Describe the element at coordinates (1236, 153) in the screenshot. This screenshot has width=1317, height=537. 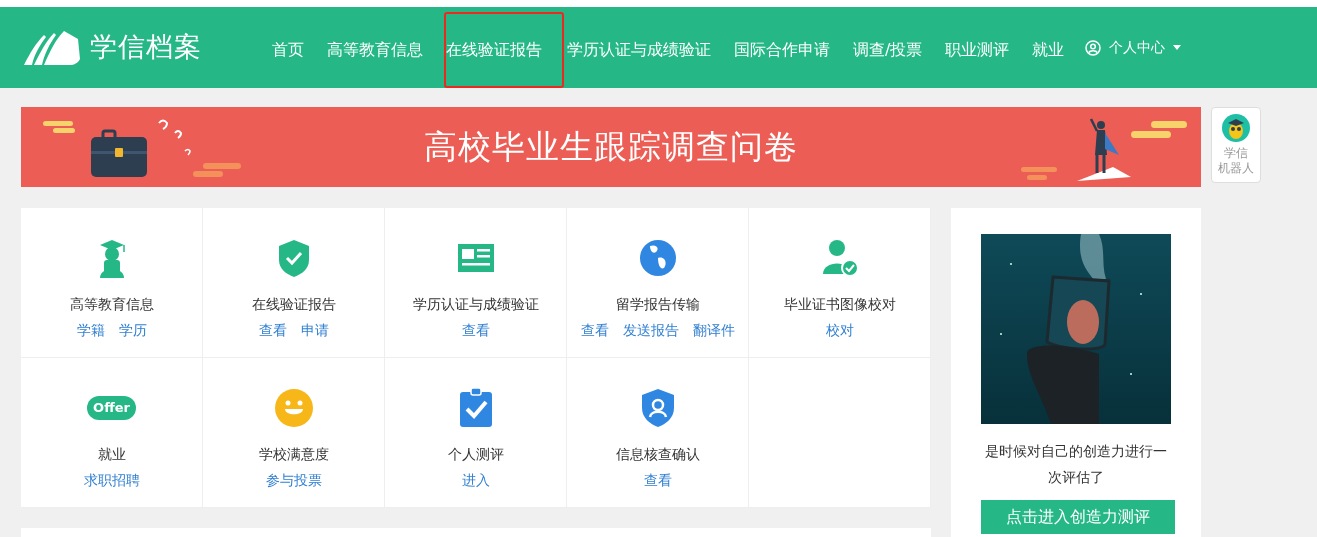
I see `robot-label: 学信` at that location.